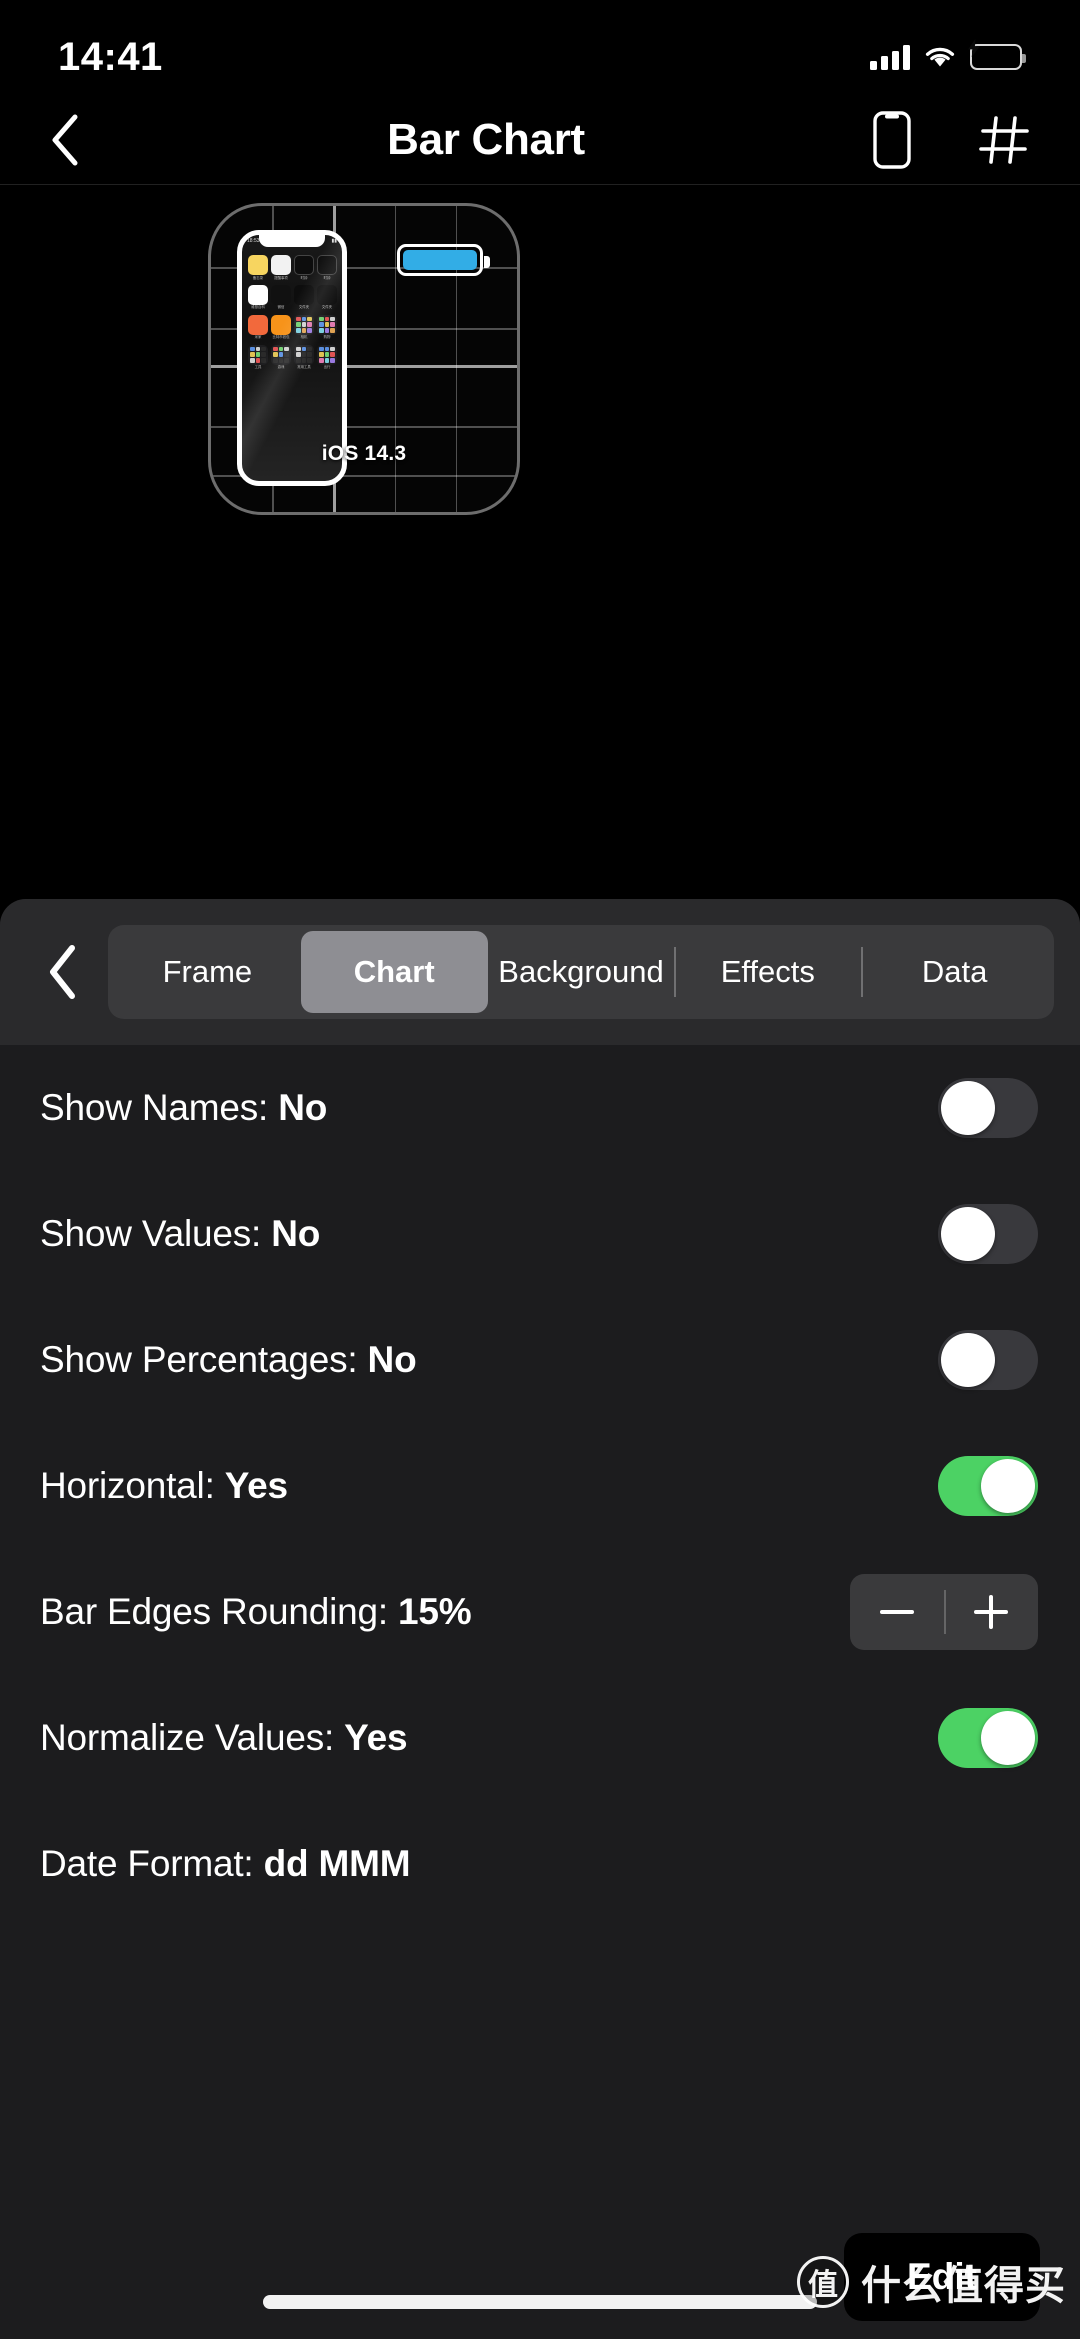 The height and width of the screenshot is (2339, 1080). What do you see at coordinates (281, 327) in the screenshot?
I see `app-icon: 比特币钱包` at bounding box center [281, 327].